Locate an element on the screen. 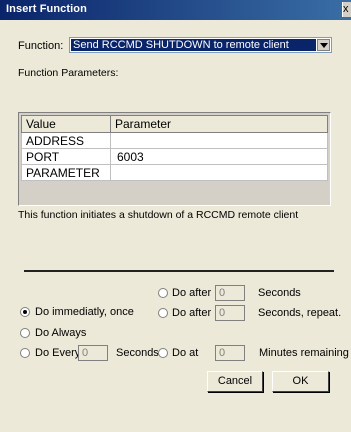  radio-do-at is located at coordinates (163, 353).